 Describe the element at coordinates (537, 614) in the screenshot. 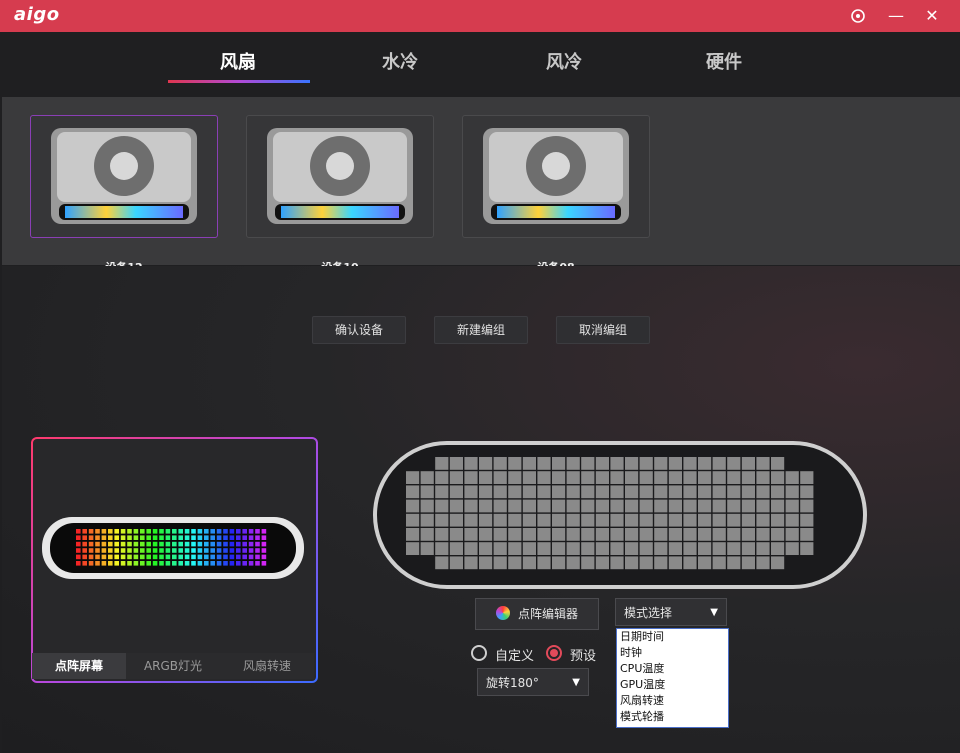

I see `dot-matrix-editor-button: 点阵编辑器` at that location.